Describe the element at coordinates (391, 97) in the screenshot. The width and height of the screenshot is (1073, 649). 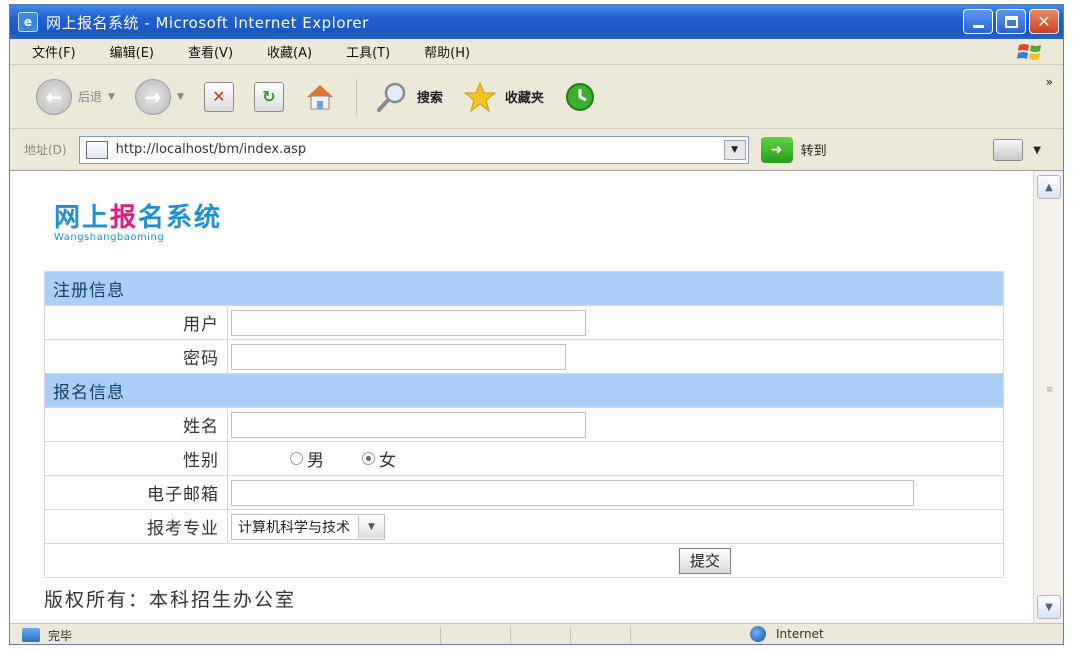
I see `search-icon` at that location.